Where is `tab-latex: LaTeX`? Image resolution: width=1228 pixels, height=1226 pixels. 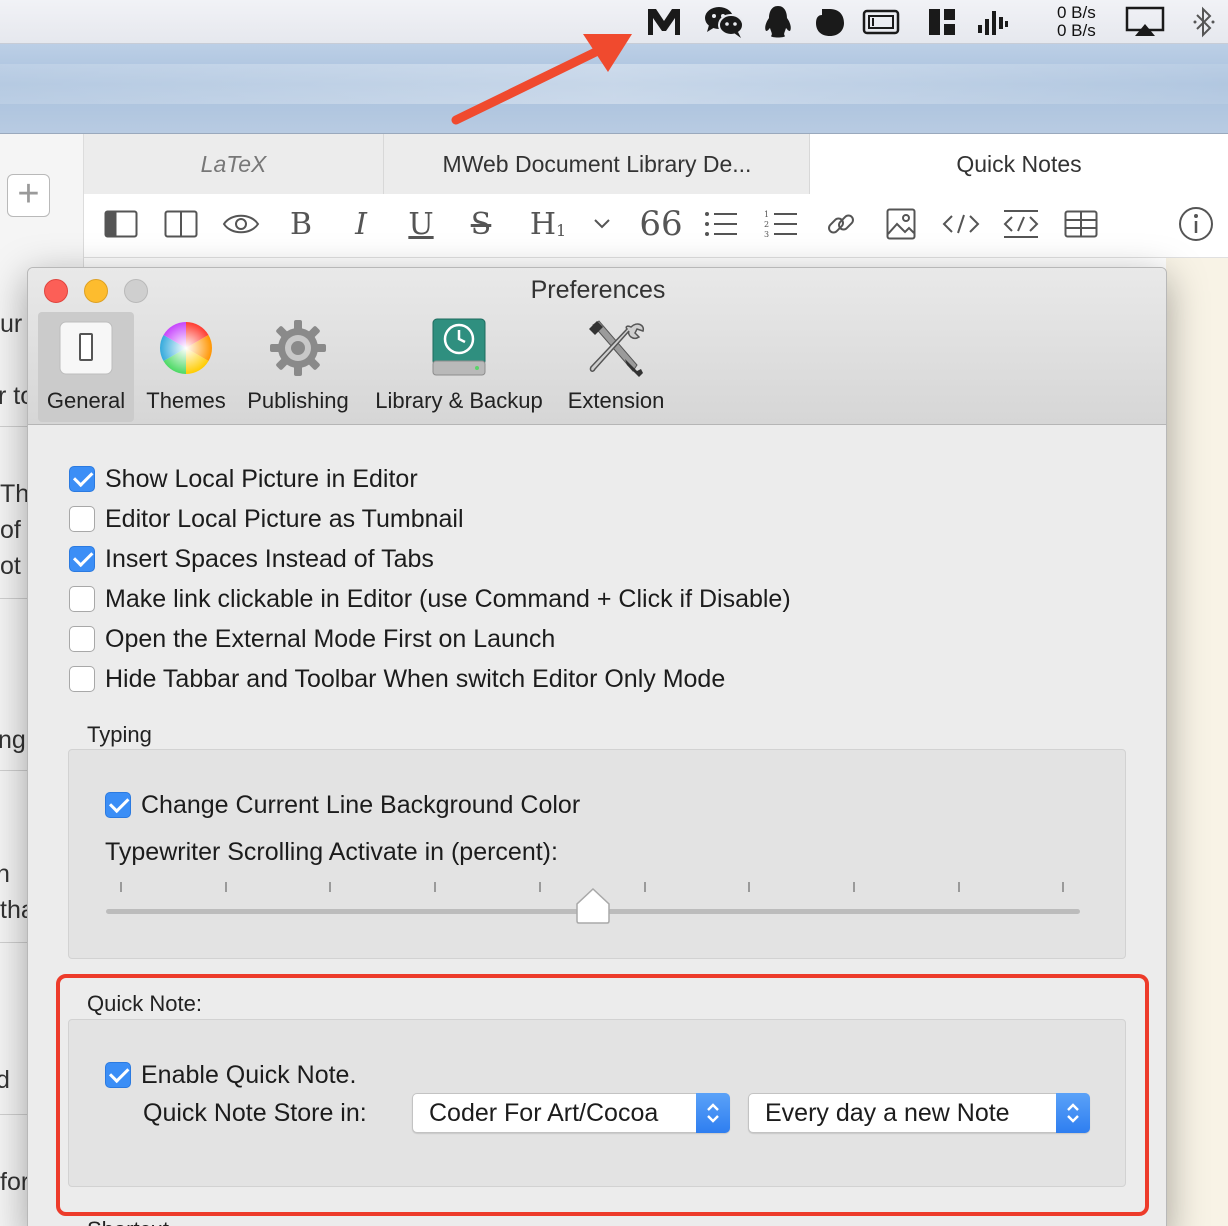 tab-latex: LaTeX is located at coordinates (234, 164).